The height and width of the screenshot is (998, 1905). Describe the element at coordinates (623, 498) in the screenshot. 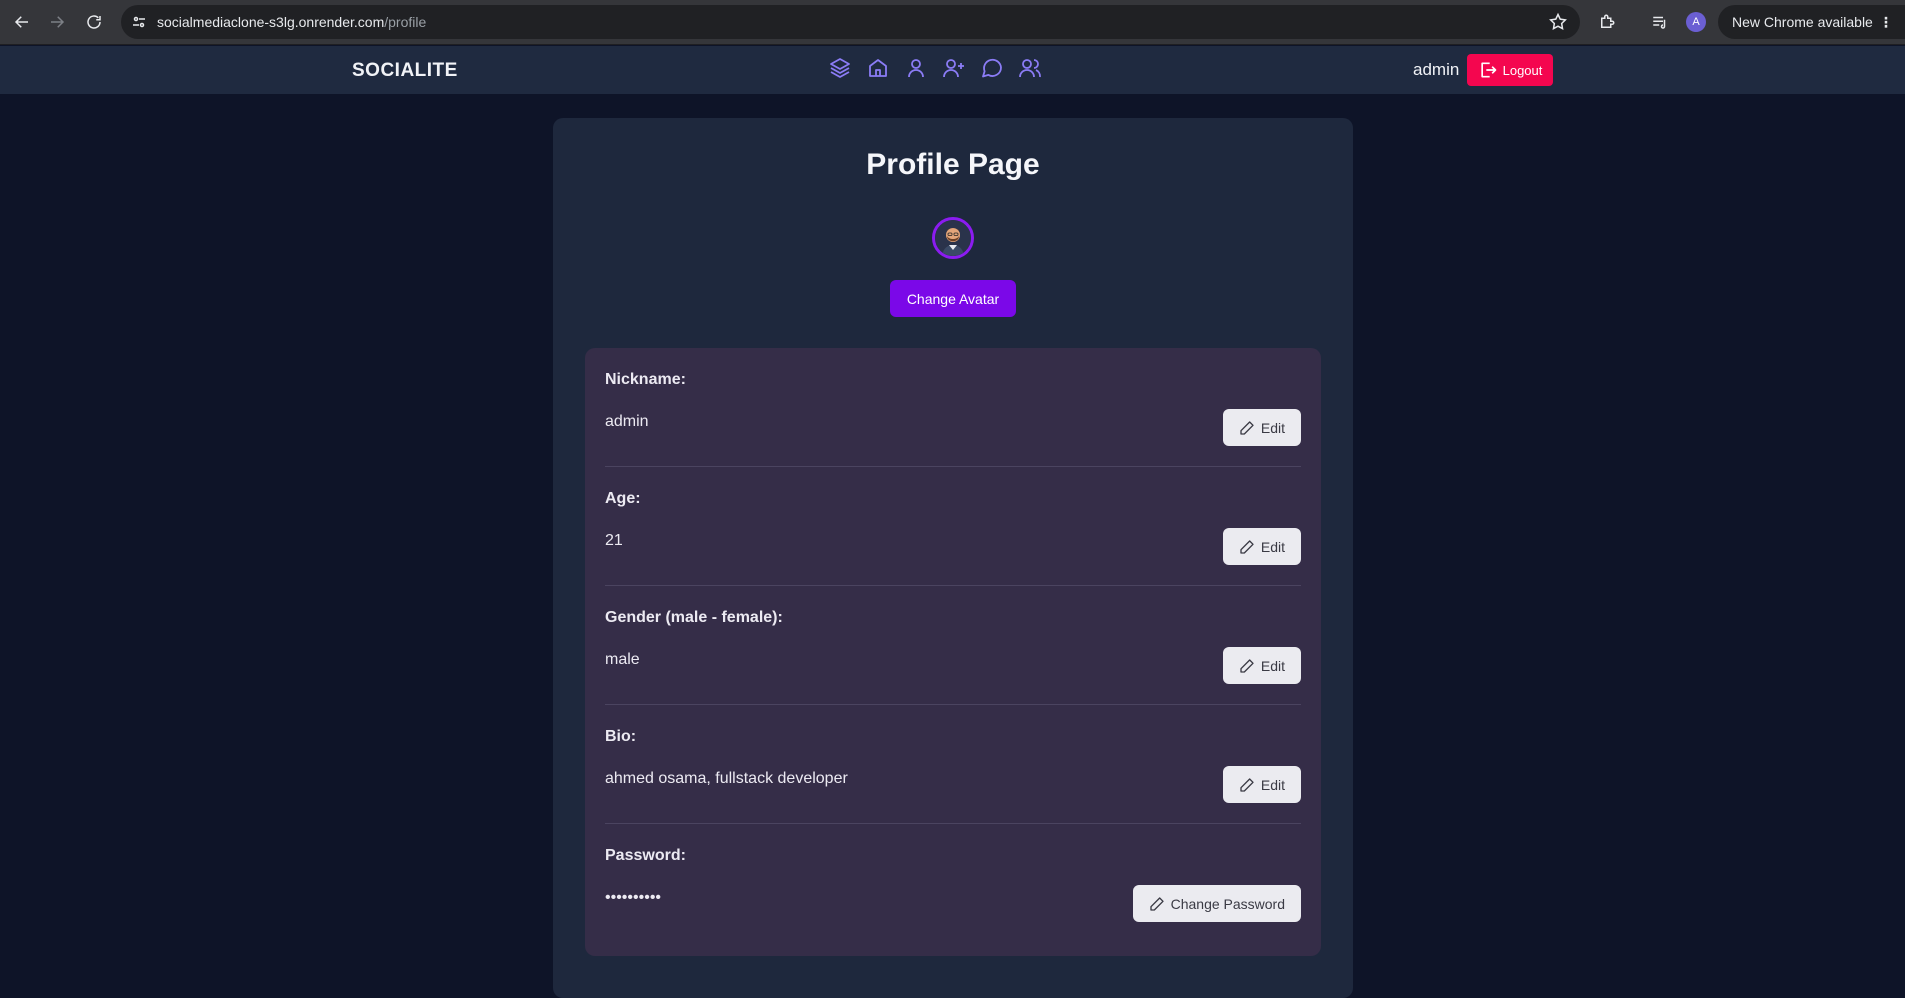

I see `field-label: Age:` at that location.